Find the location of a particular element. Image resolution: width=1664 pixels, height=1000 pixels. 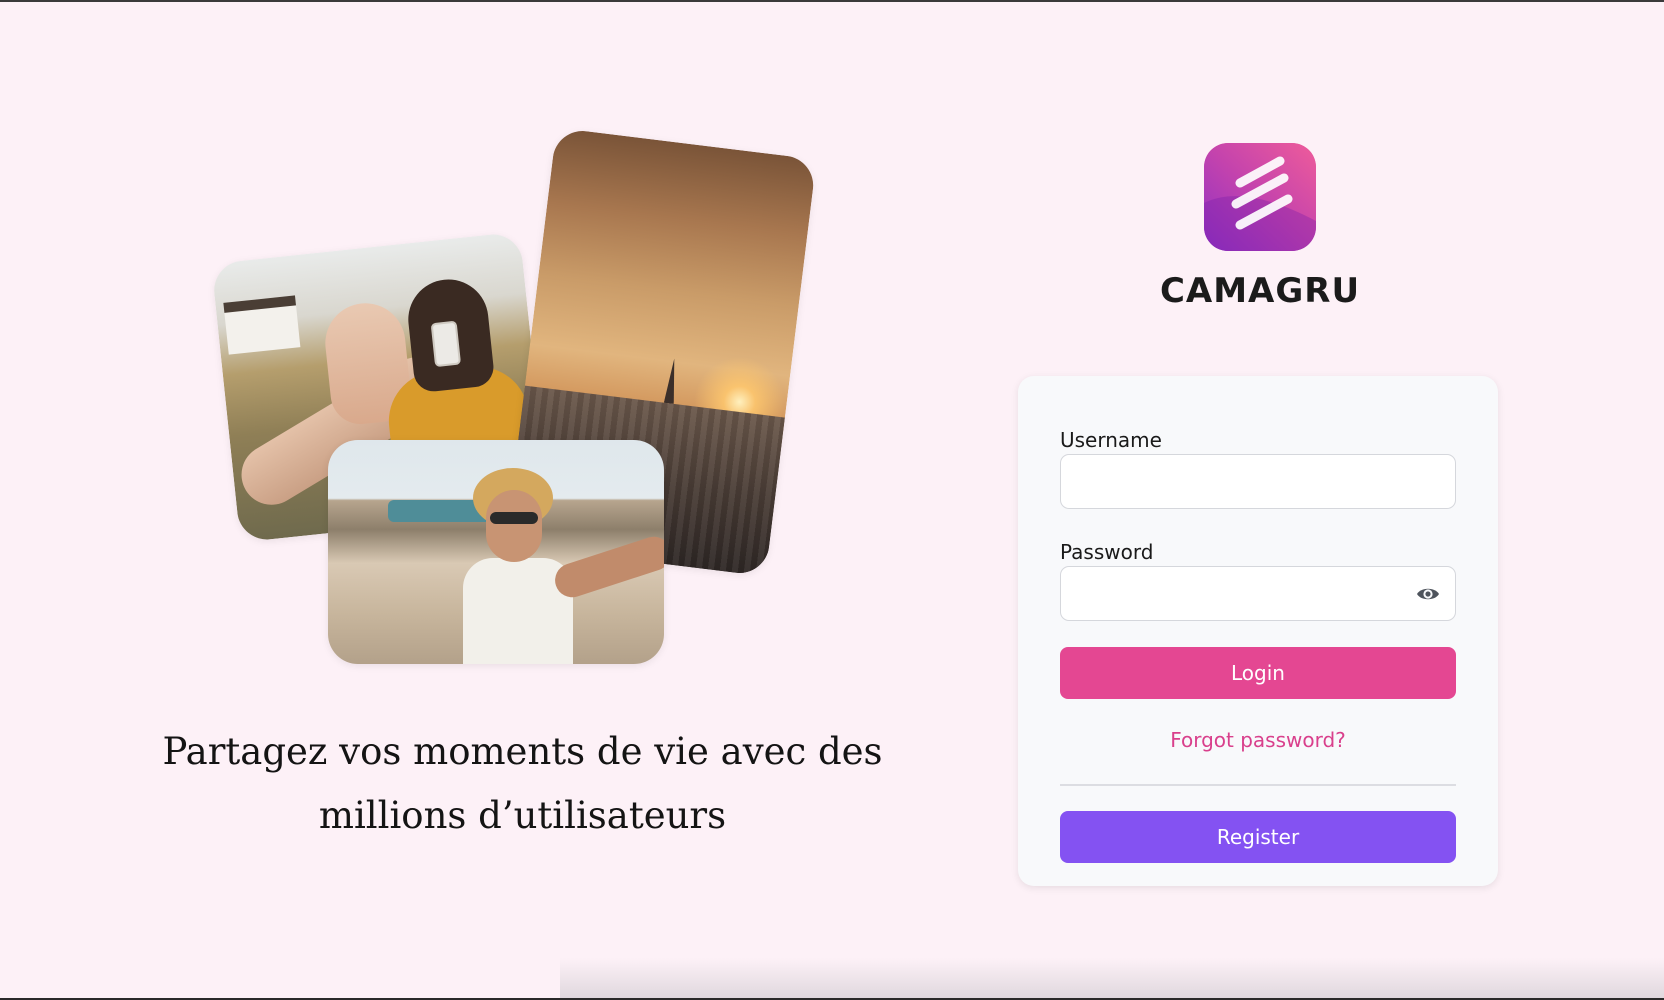

camagru-logo-icon is located at coordinates (1260, 197).